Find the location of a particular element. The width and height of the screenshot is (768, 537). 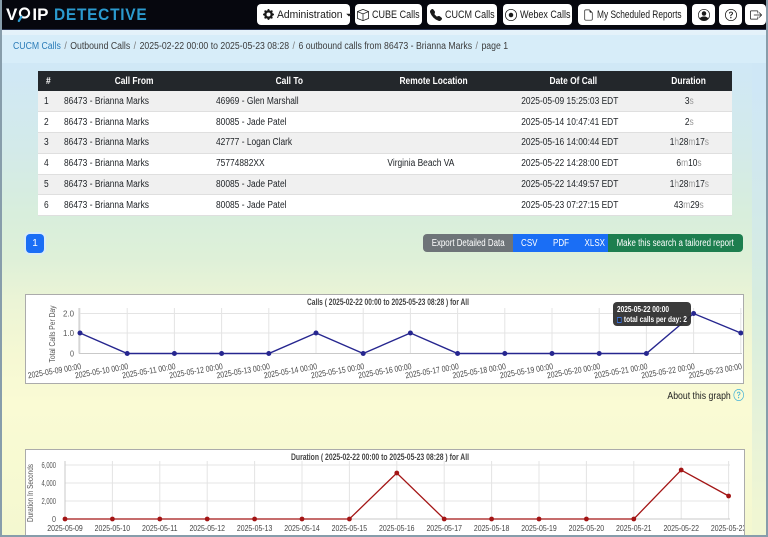

svg-text: 2025-05-16 is located at coordinates (397, 528).